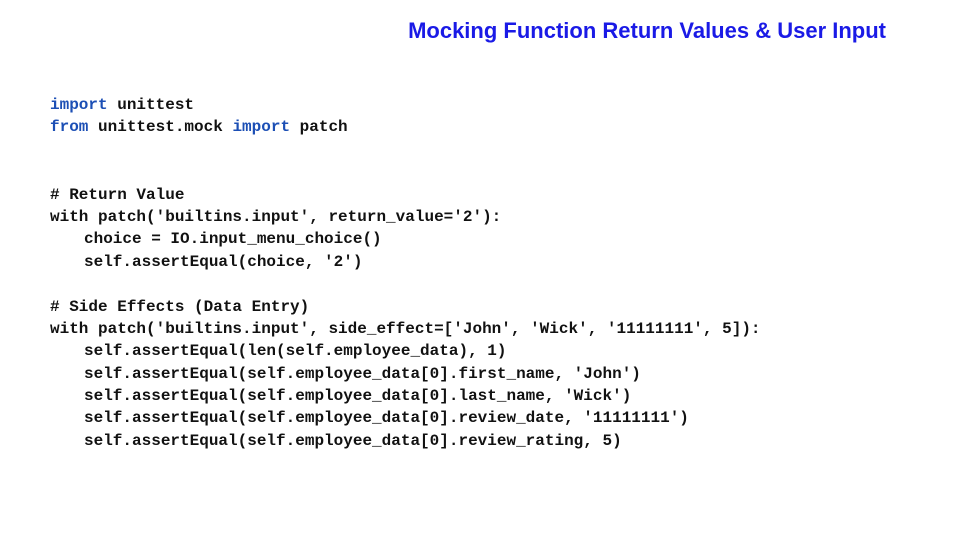 The height and width of the screenshot is (540, 960). Describe the element at coordinates (223, 261) in the screenshot. I see `code-line-body: self.assertEqual(choice, '2')` at that location.